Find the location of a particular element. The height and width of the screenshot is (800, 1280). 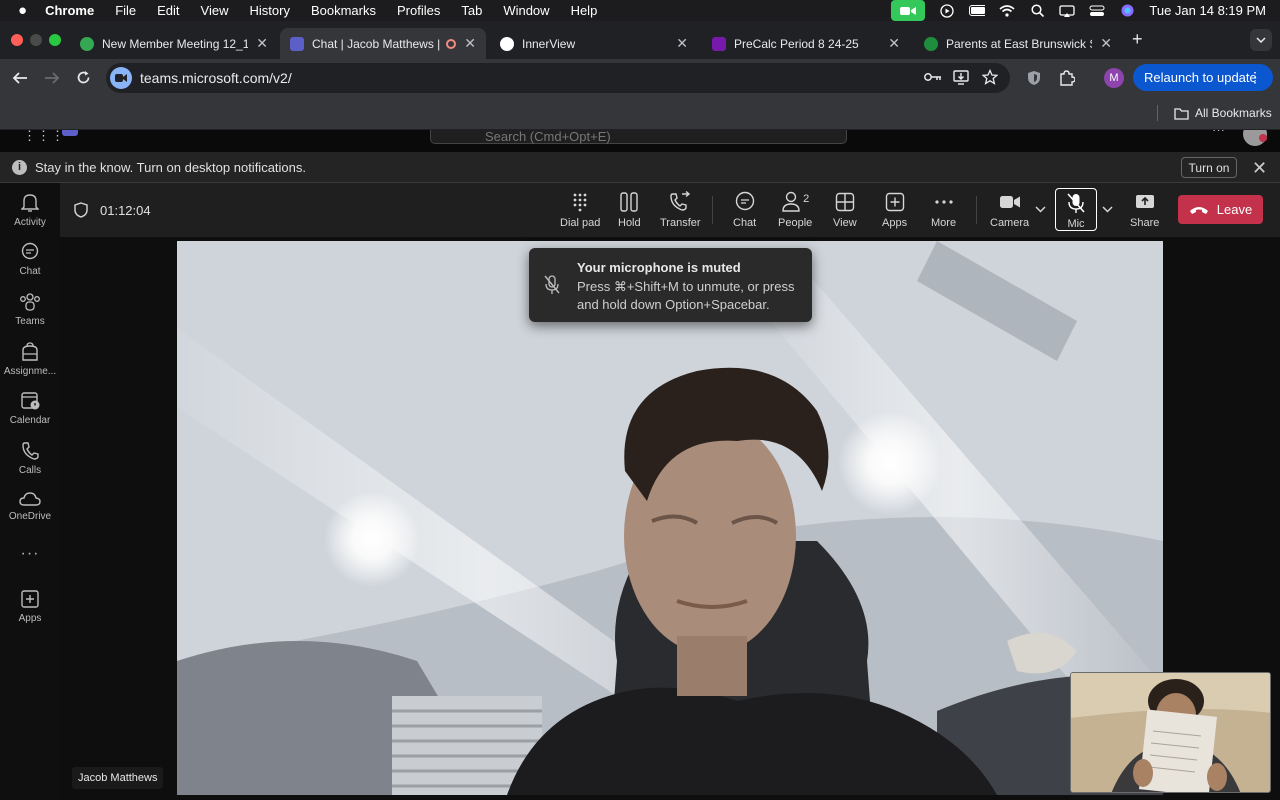

chat-button: Chat is located at coordinates (744, 211).